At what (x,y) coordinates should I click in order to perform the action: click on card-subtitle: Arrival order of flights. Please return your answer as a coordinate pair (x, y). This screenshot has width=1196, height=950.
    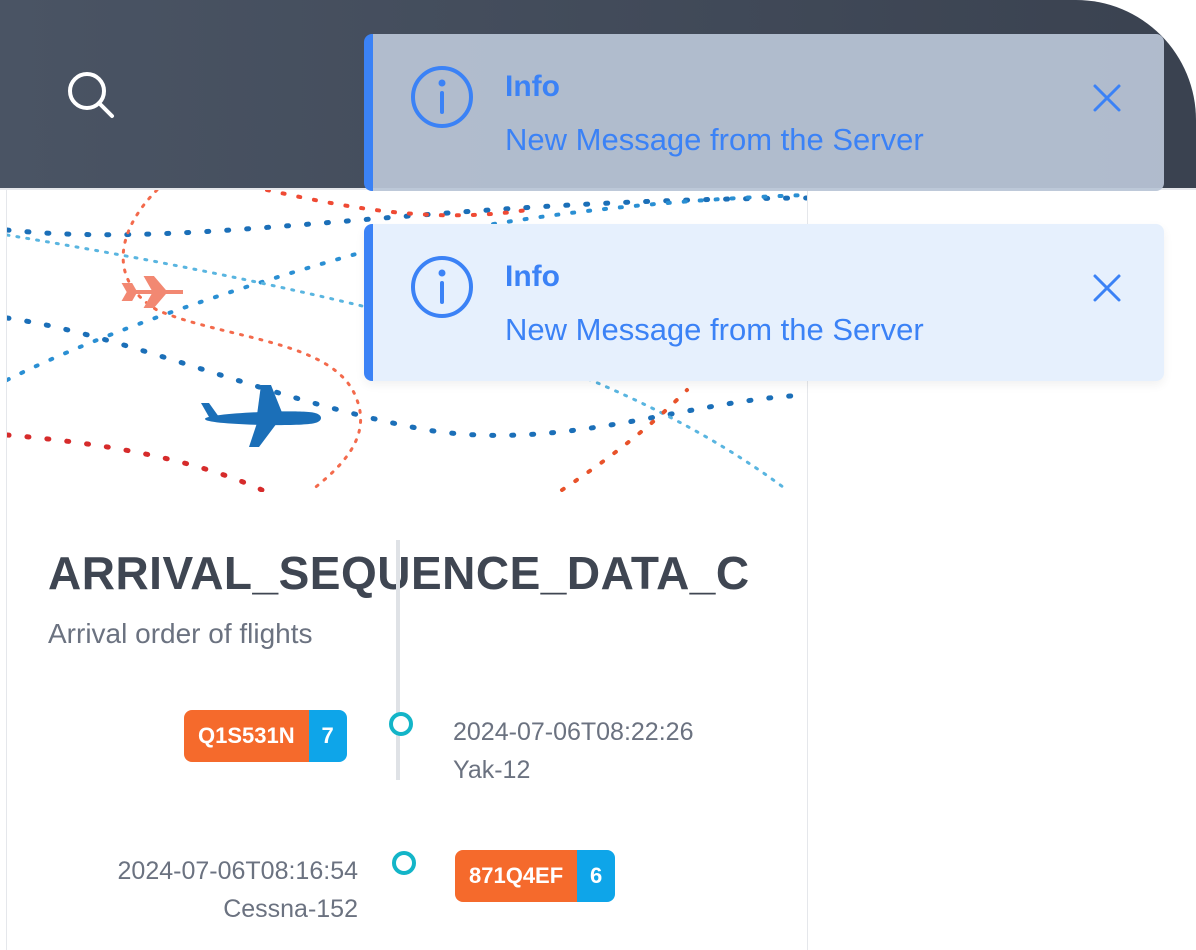
    Looking at the image, I should click on (180, 633).